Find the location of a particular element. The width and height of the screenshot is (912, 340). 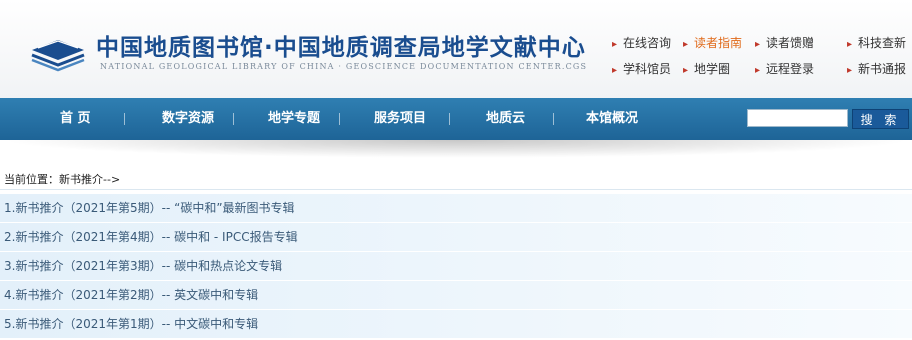

quick-link-new-books: ▸ 新书通报 is located at coordinates (876, 68).